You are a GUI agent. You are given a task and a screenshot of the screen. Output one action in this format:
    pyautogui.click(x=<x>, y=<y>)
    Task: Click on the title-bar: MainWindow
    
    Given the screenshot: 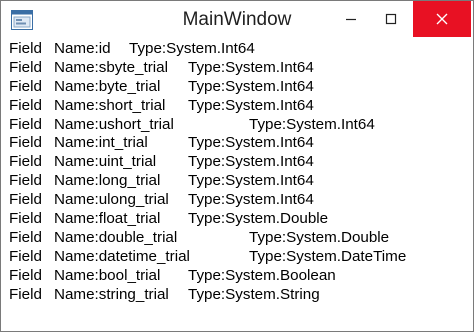 What is the action you would take?
    pyautogui.click(x=237, y=19)
    